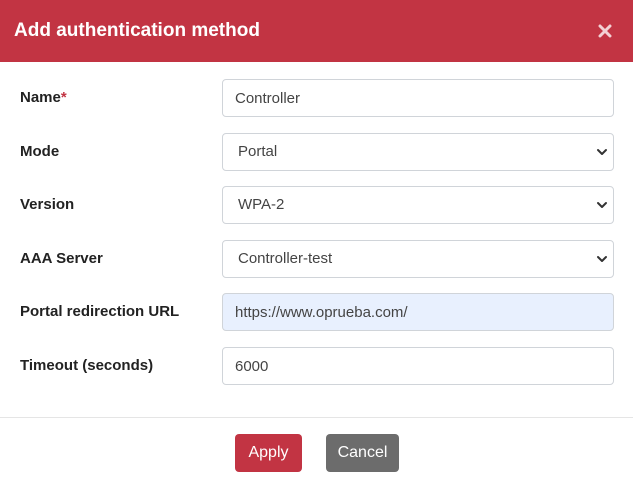  What do you see at coordinates (137, 30) in the screenshot?
I see `dialog-title: Add authentication method` at bounding box center [137, 30].